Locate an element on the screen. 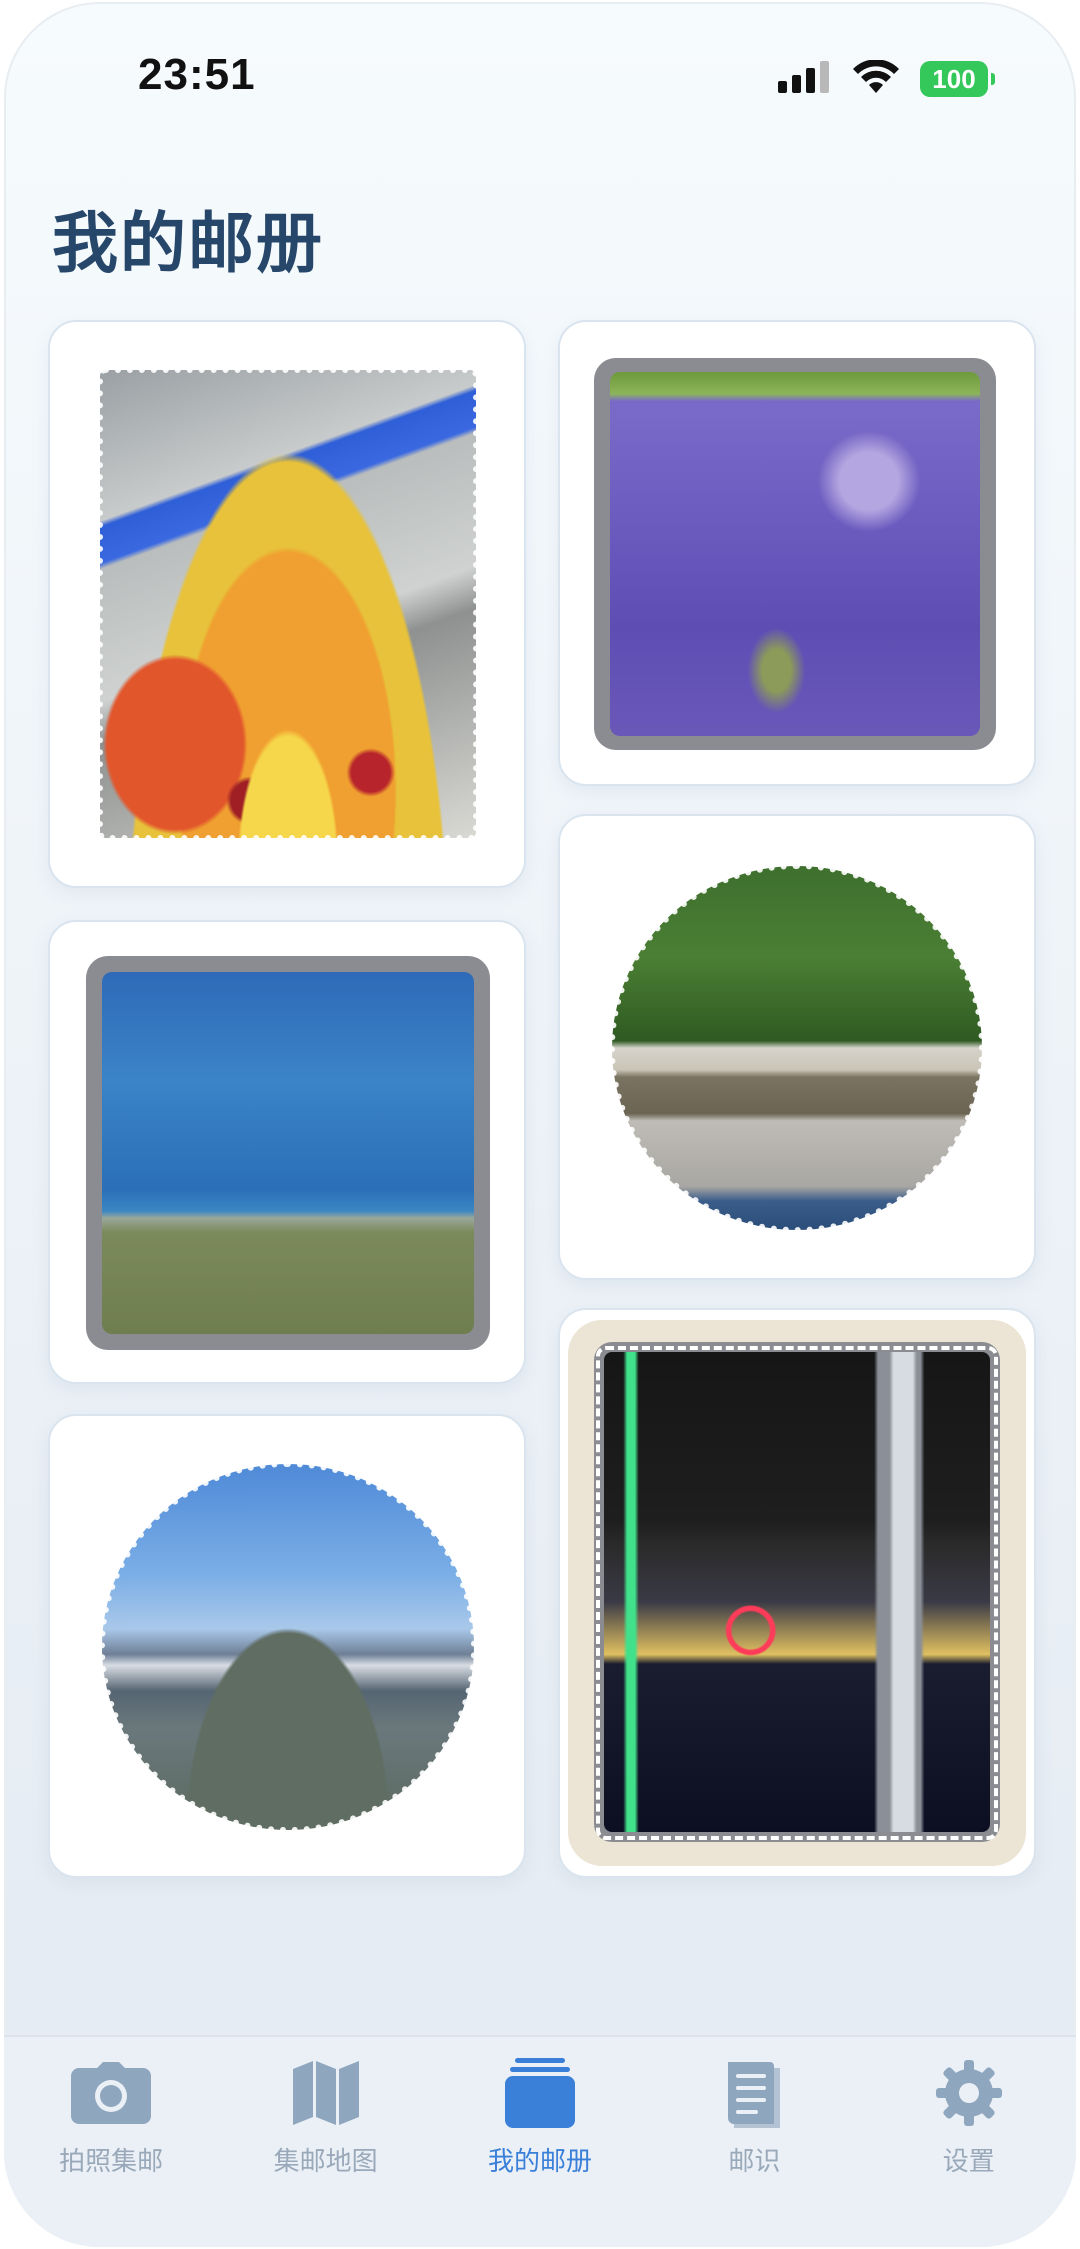 This screenshot has width=1080, height=2249. tab-settings: 设置 is located at coordinates (969, 2107).